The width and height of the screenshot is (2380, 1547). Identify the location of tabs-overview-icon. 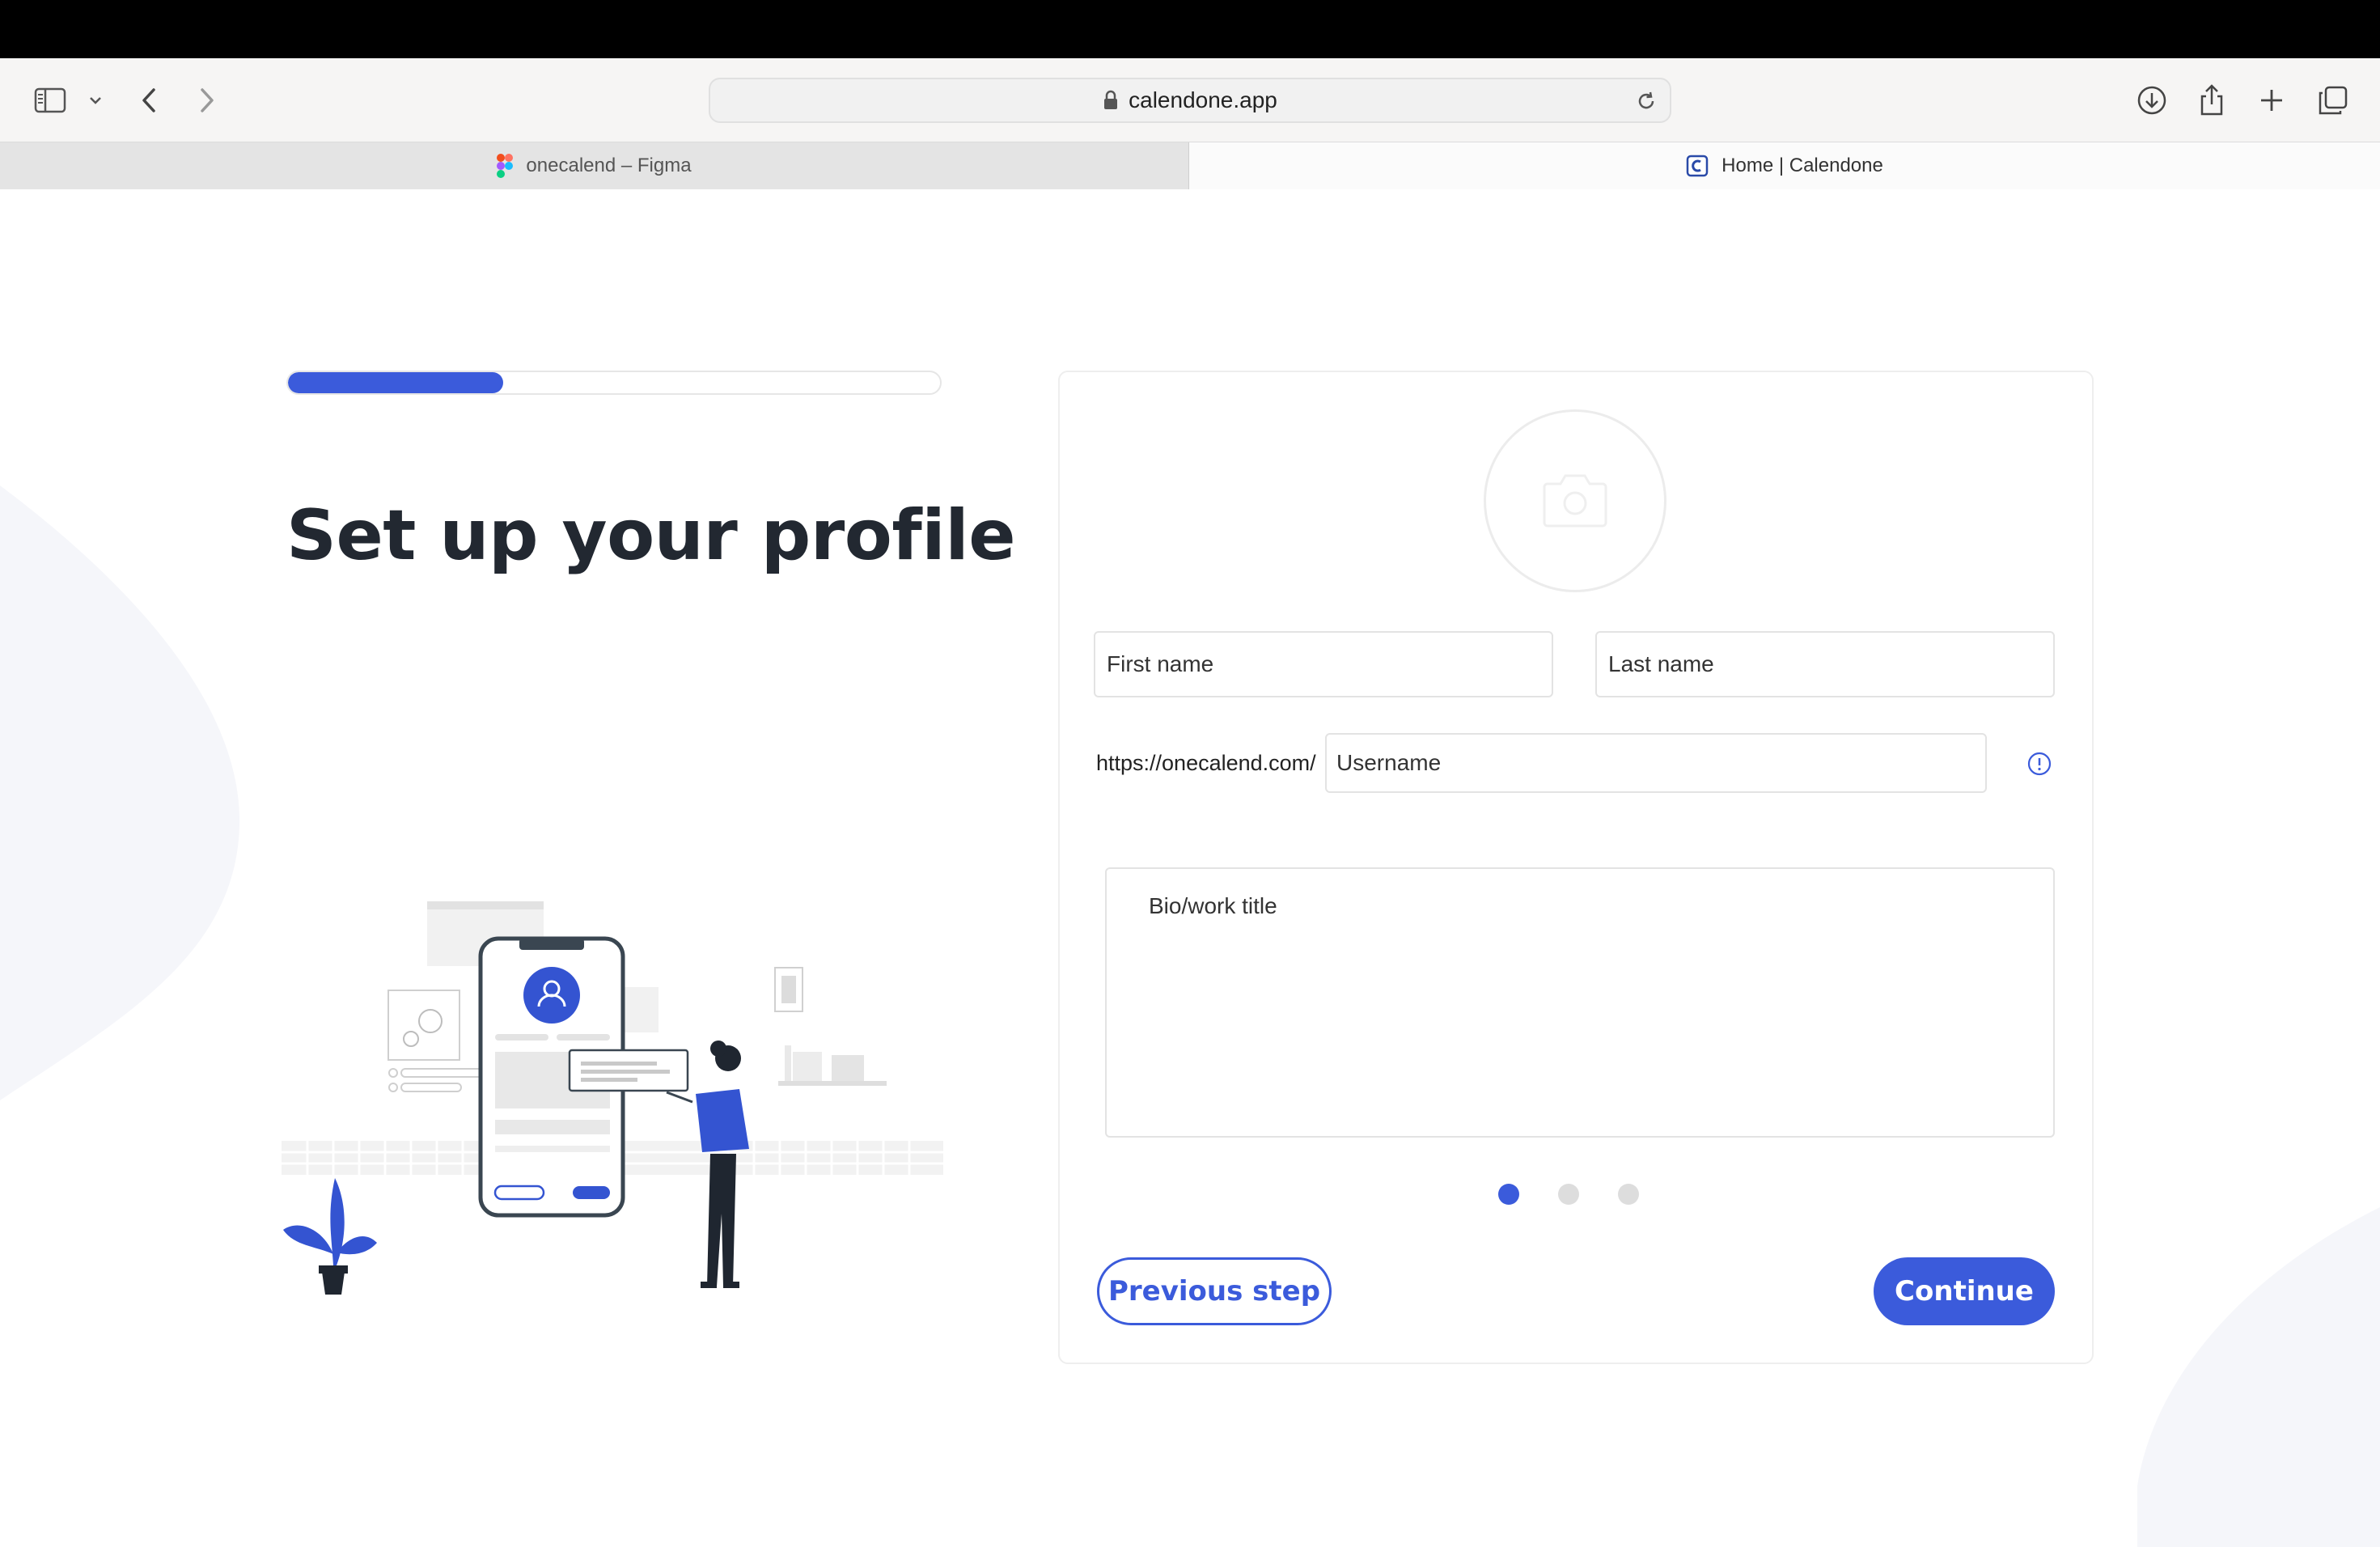
(2333, 100).